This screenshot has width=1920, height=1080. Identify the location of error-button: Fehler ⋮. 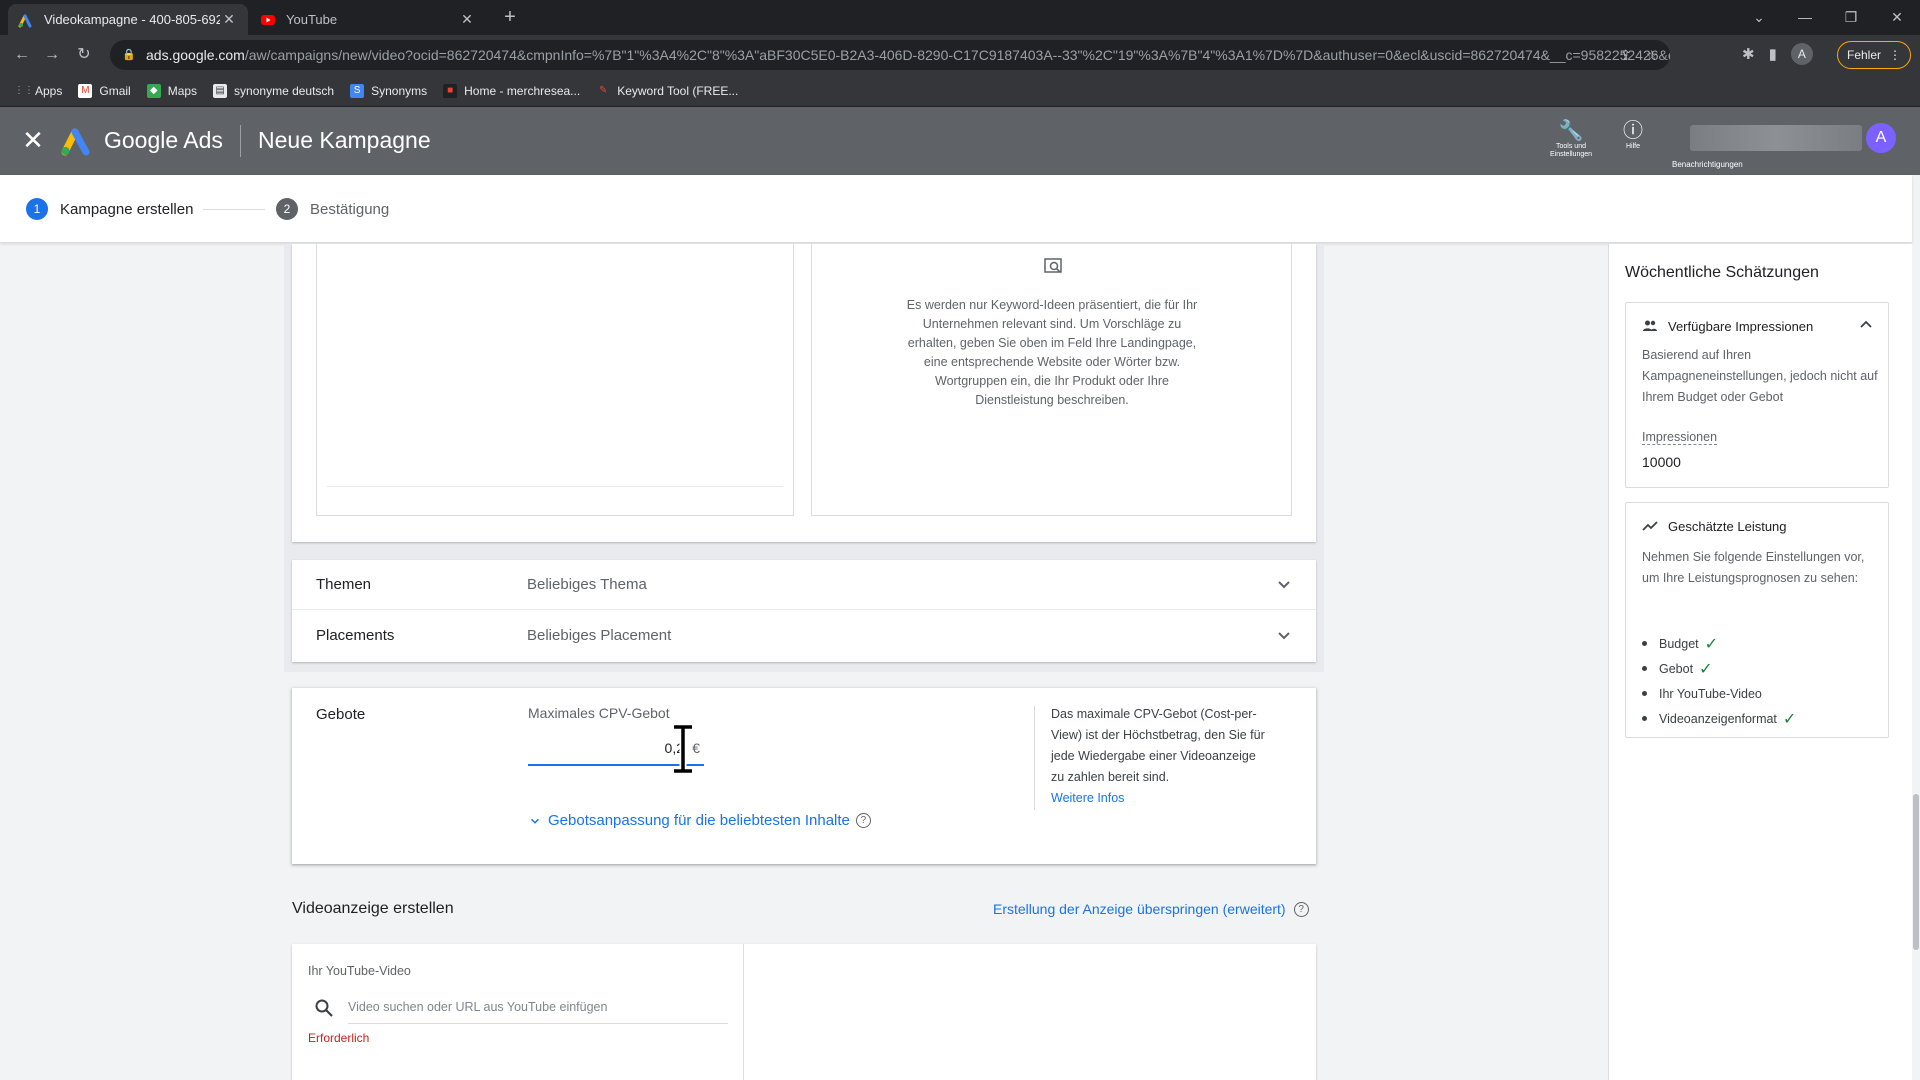
(1874, 55).